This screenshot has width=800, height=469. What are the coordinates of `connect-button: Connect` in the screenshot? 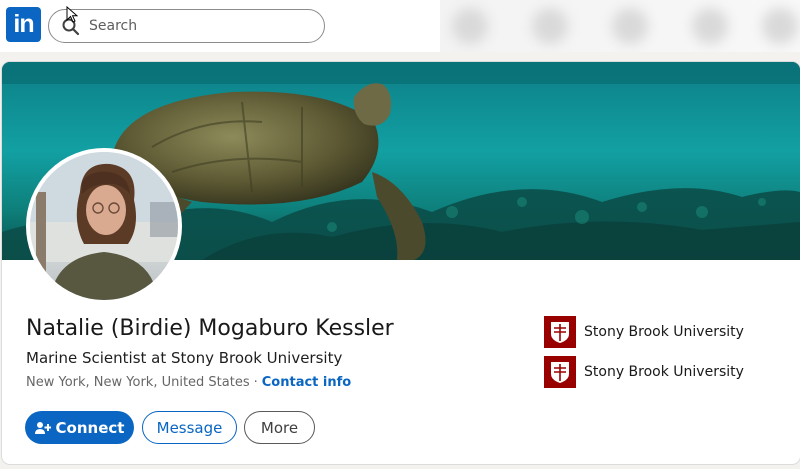 It's located at (79, 427).